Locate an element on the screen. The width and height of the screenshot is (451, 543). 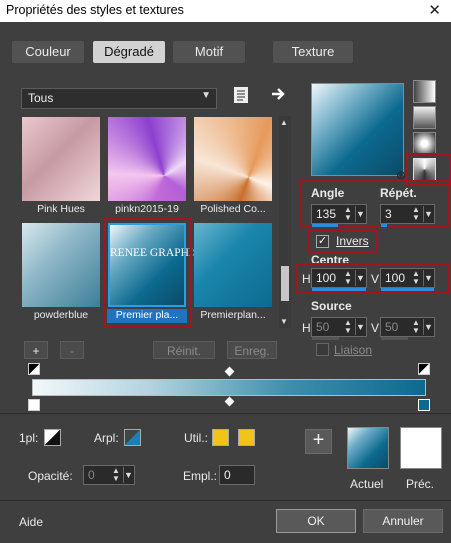
save-button: Enreg. is located at coordinates (252, 350).